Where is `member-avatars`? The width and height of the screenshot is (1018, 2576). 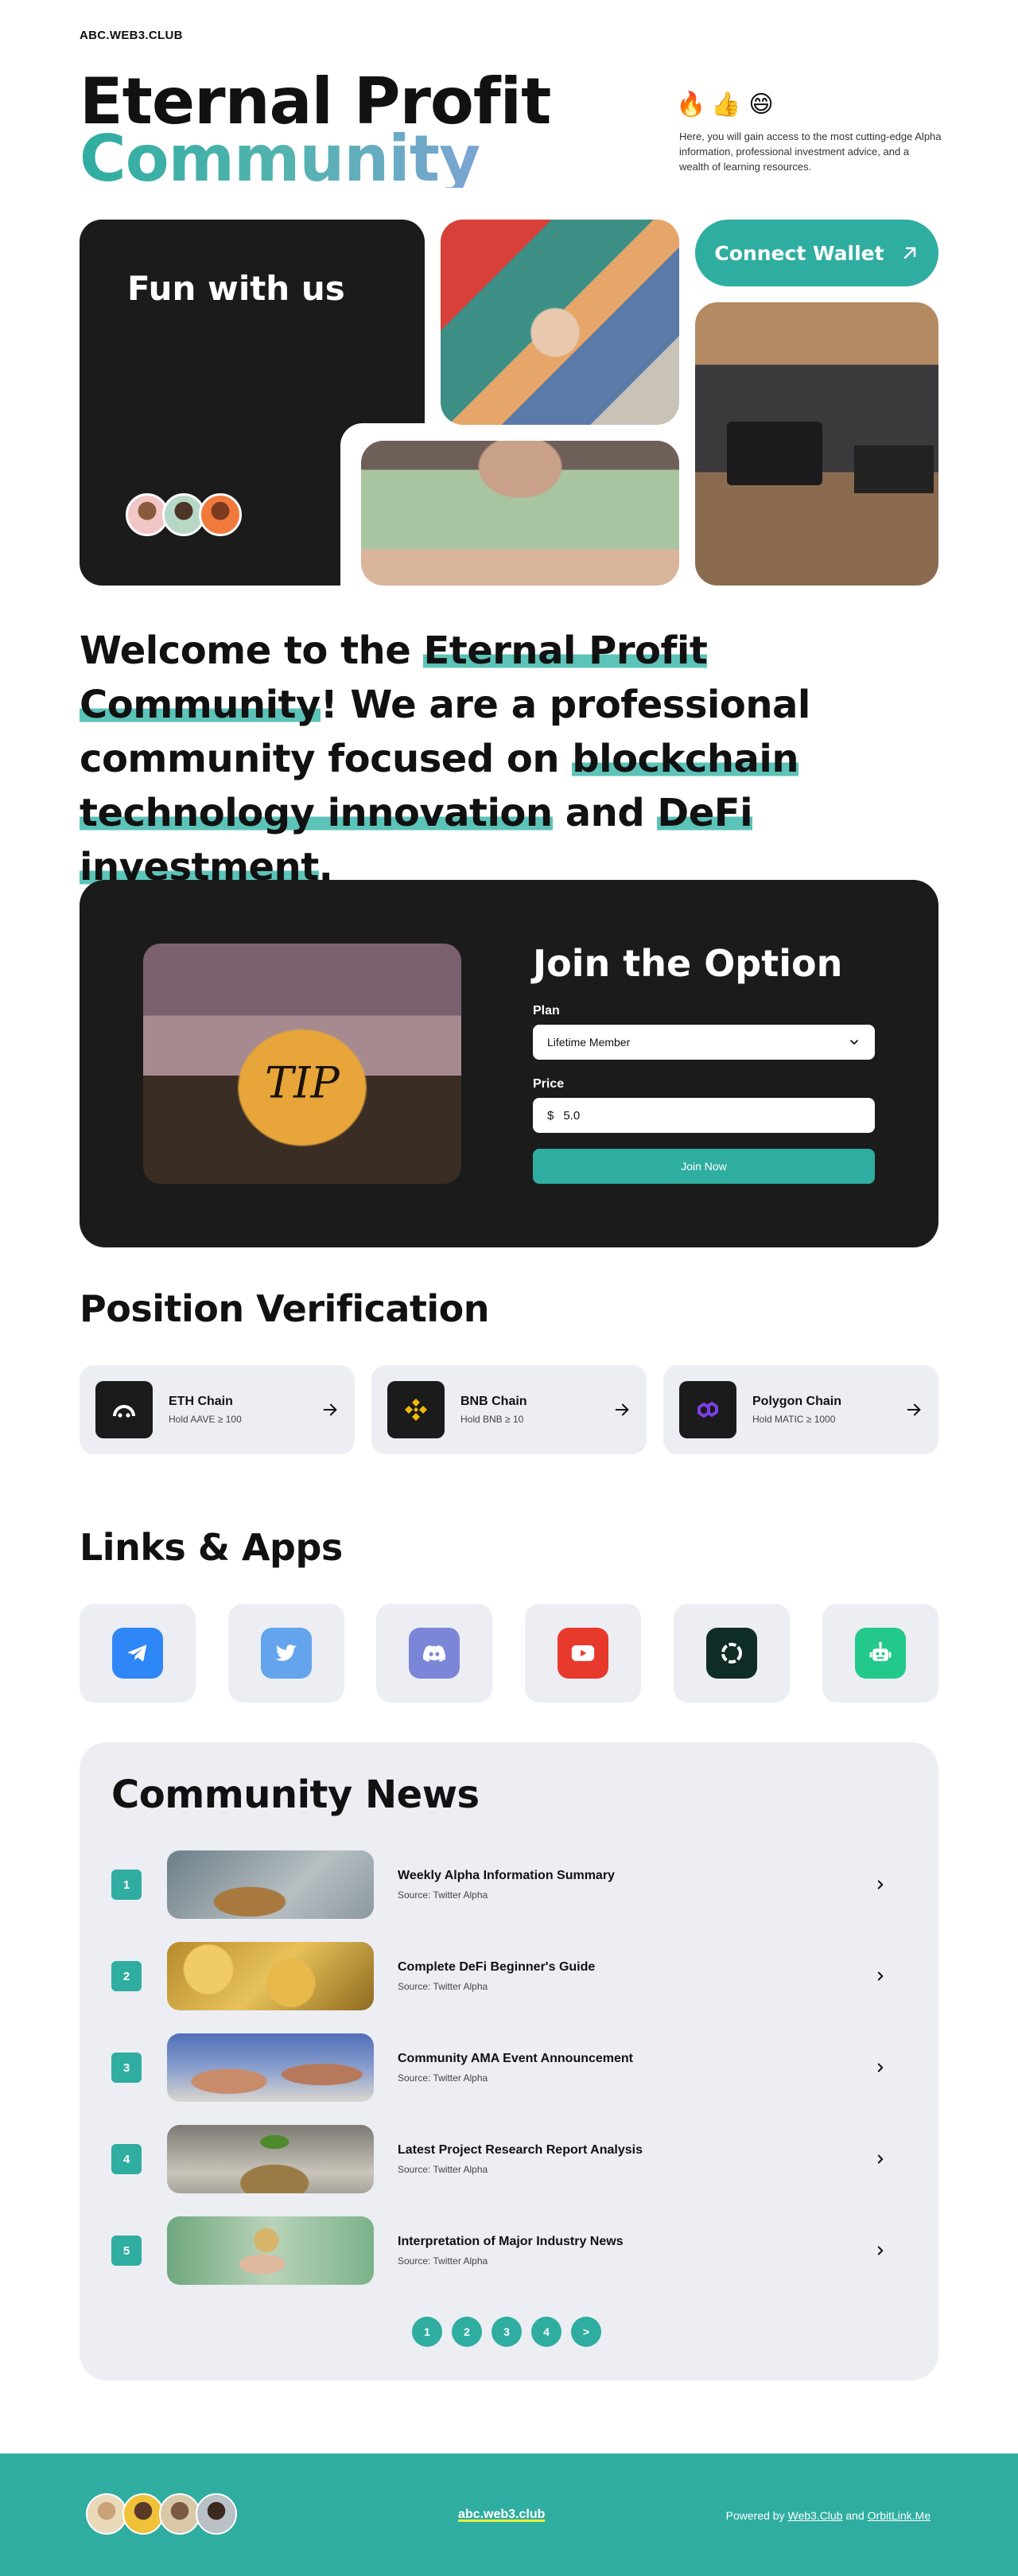 member-avatars is located at coordinates (184, 515).